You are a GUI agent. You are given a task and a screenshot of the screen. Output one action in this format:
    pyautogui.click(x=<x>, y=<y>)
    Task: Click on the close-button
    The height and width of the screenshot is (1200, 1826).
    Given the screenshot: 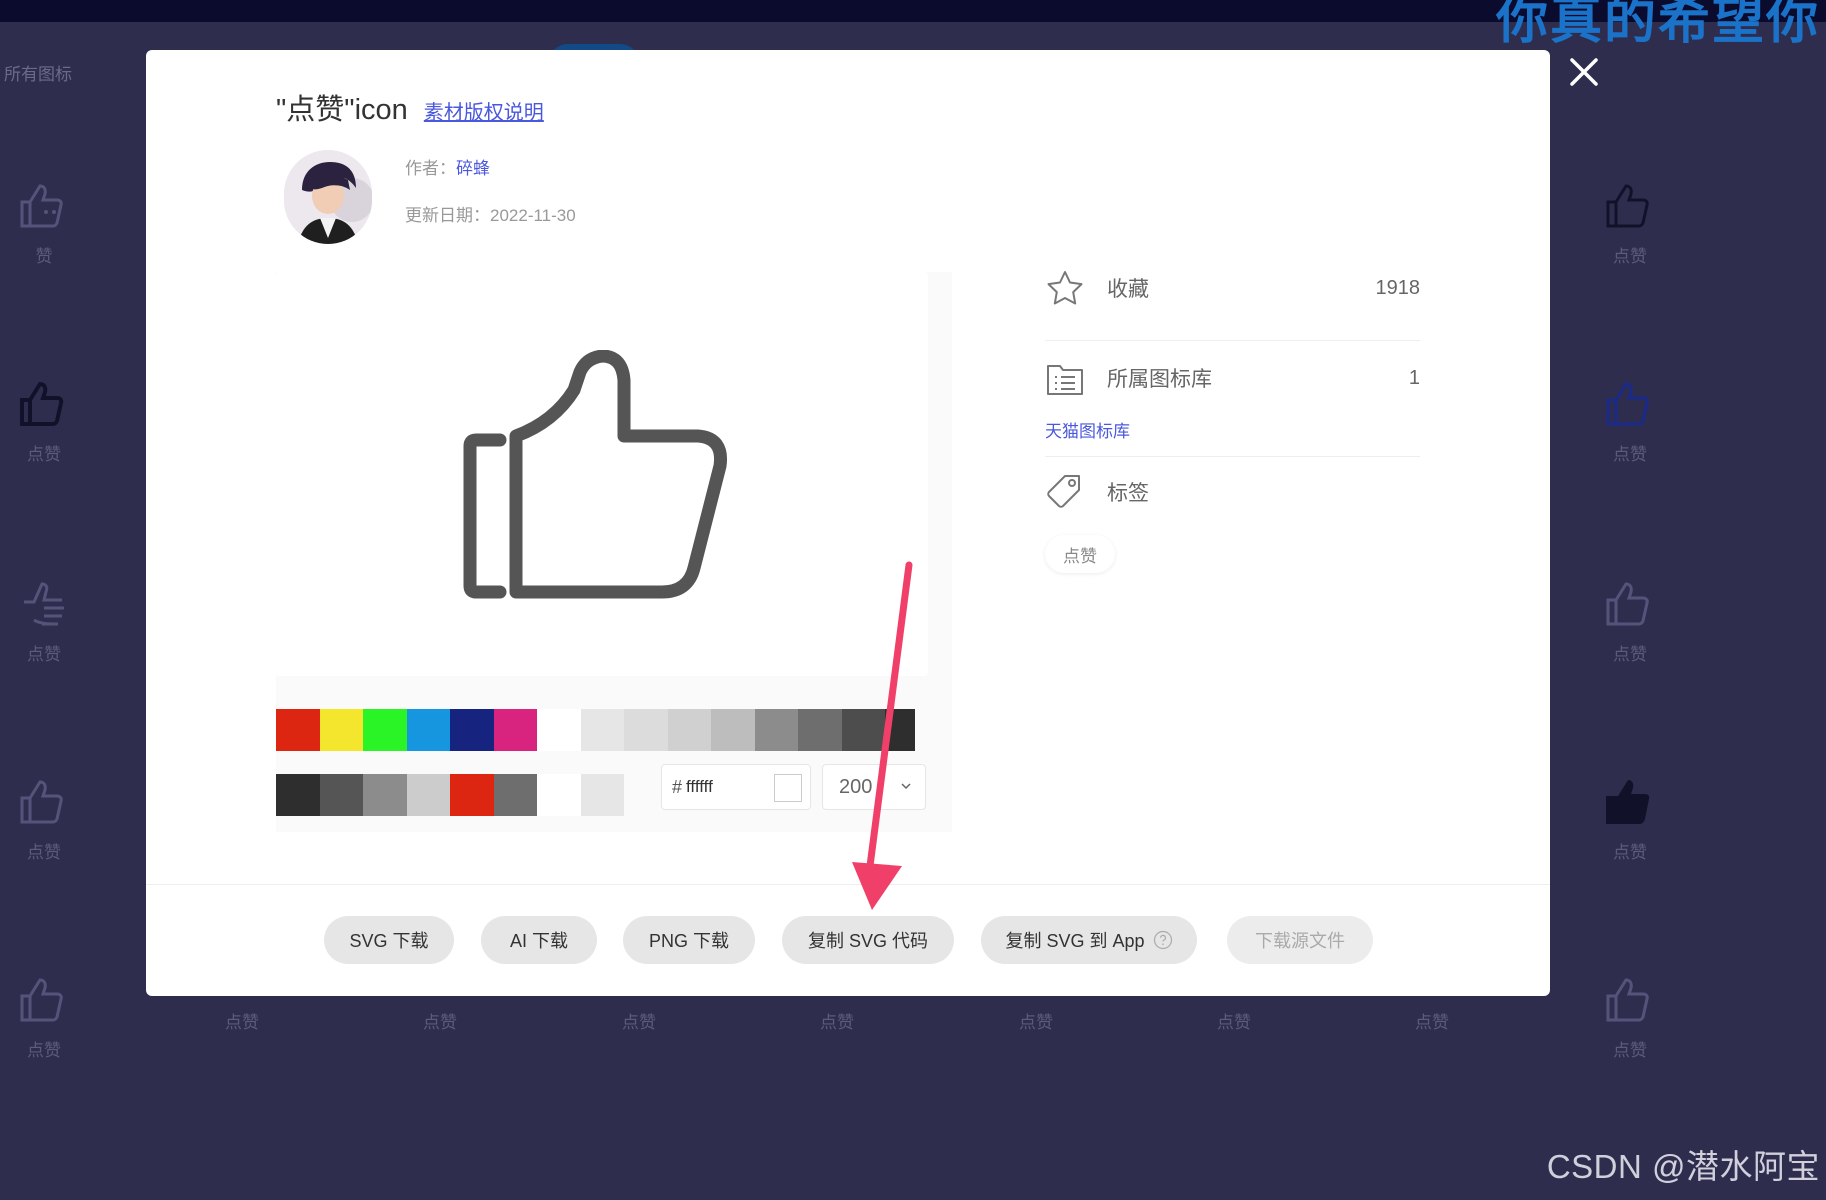 What is the action you would take?
    pyautogui.click(x=1584, y=72)
    